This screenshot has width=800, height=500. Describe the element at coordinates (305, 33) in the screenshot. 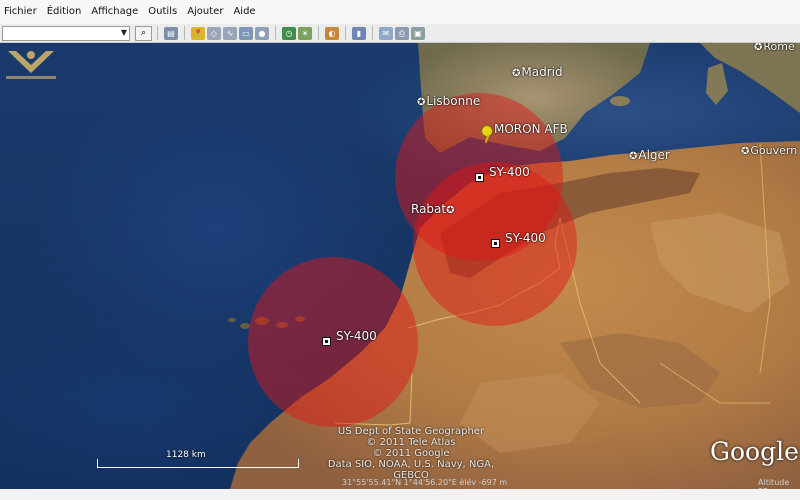

I see `sun-icon: ☀` at that location.